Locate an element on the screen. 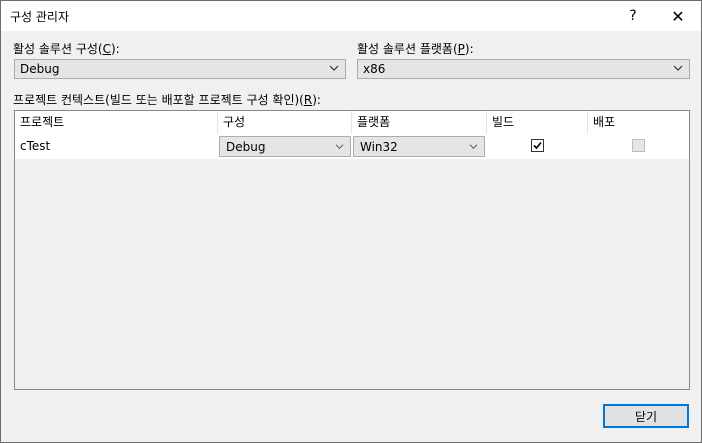  close-button: 닫기 is located at coordinates (646, 416).